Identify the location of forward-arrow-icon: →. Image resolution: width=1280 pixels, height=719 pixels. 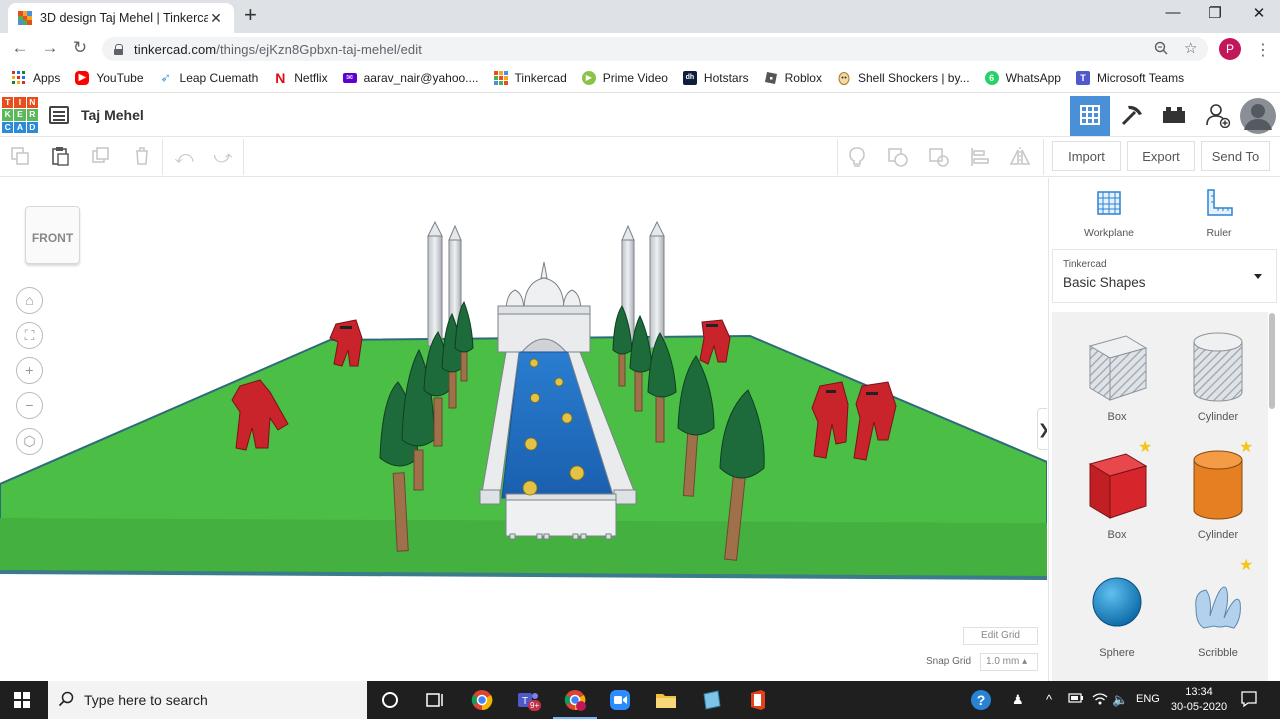
(50, 48).